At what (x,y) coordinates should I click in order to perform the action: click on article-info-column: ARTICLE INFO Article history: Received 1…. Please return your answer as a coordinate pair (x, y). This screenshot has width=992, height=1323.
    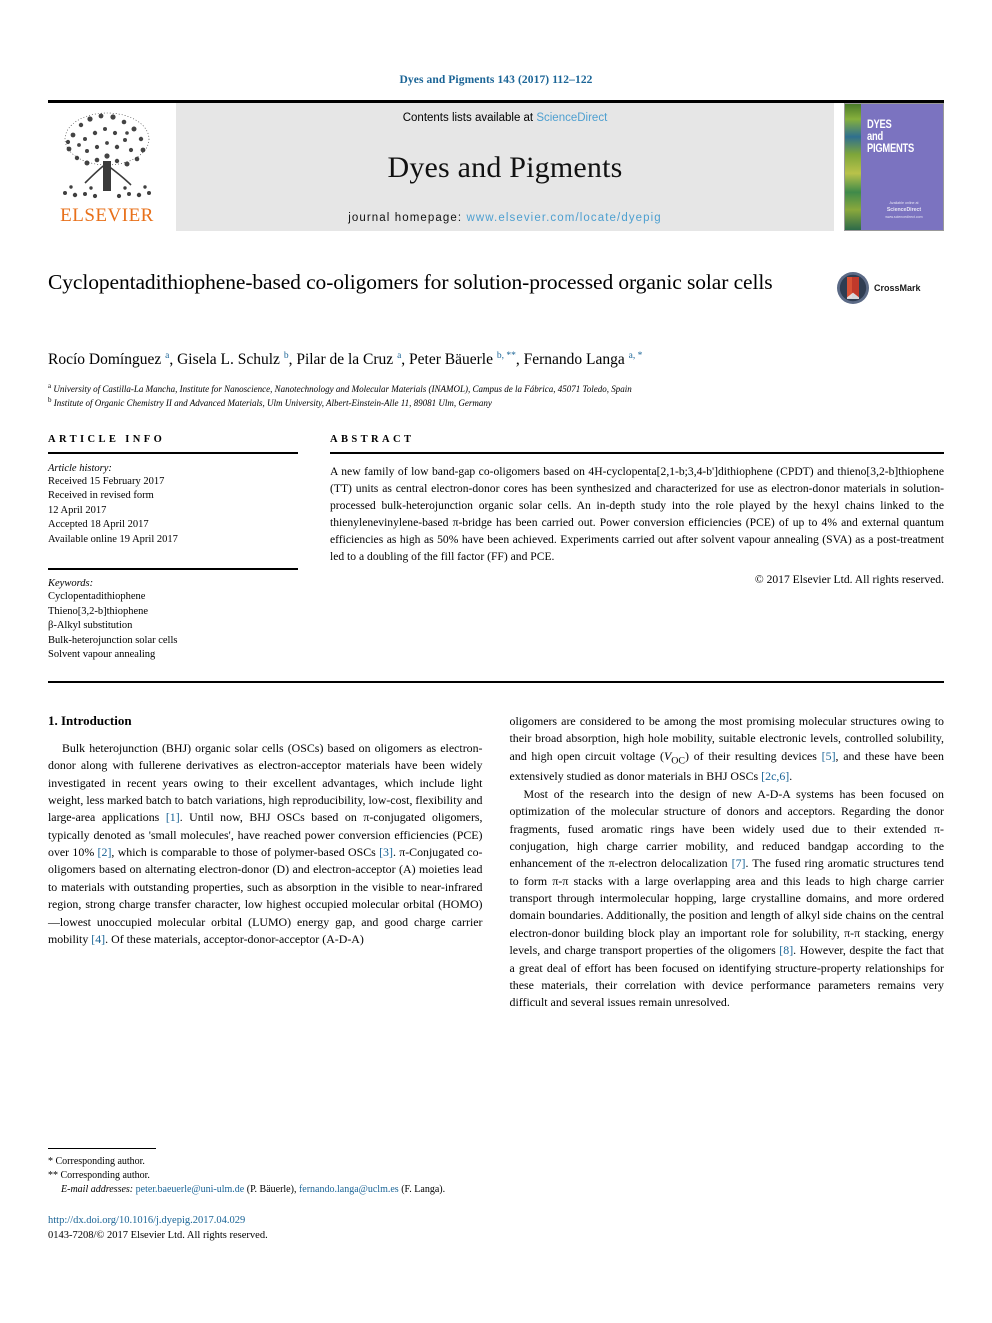
    Looking at the image, I should click on (173, 548).